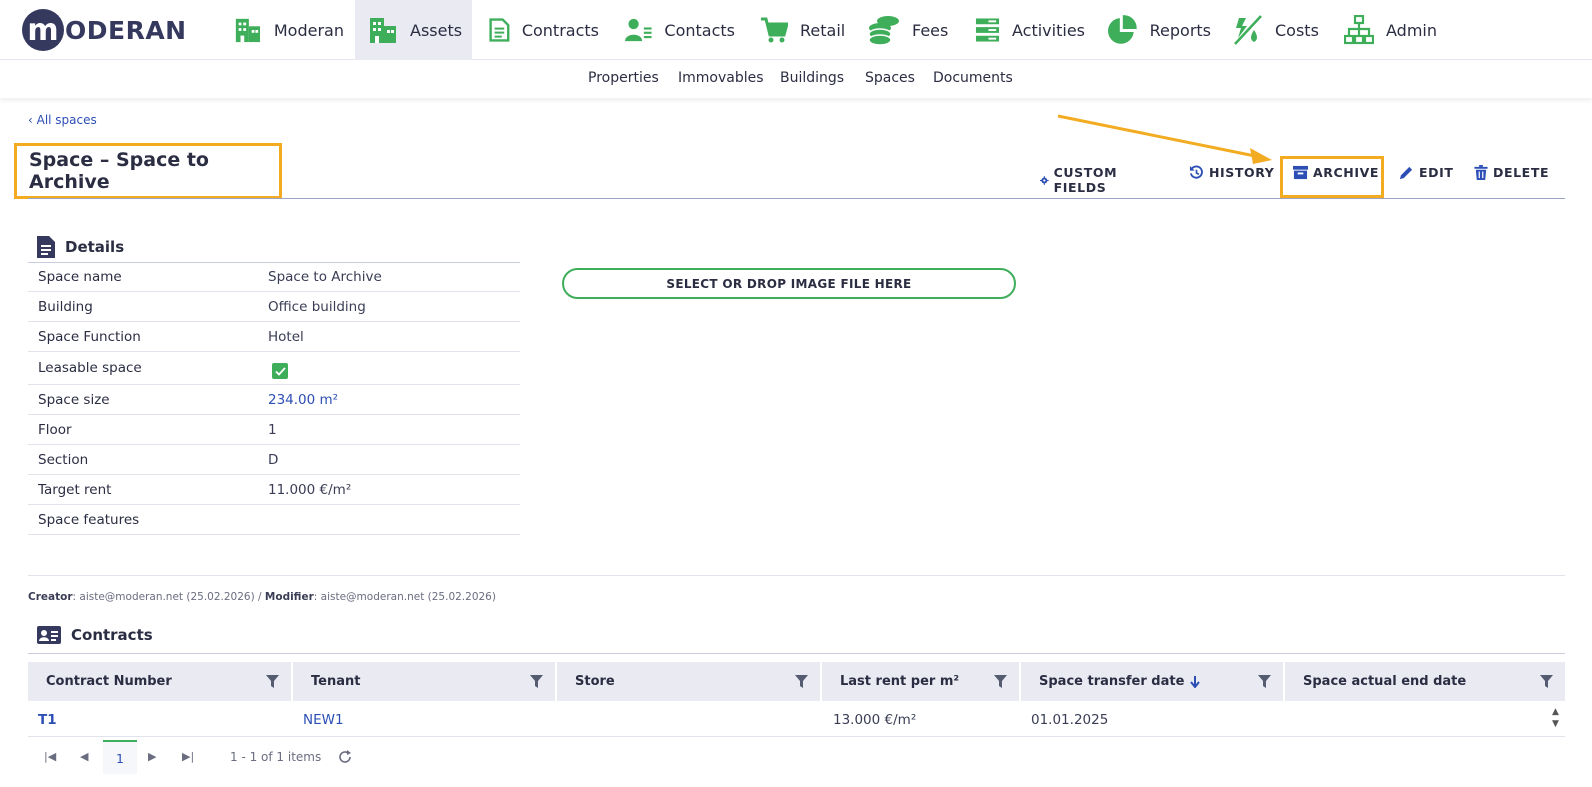 Image resolution: width=1592 pixels, height=787 pixels. I want to click on leasable-checkbox, so click(280, 371).